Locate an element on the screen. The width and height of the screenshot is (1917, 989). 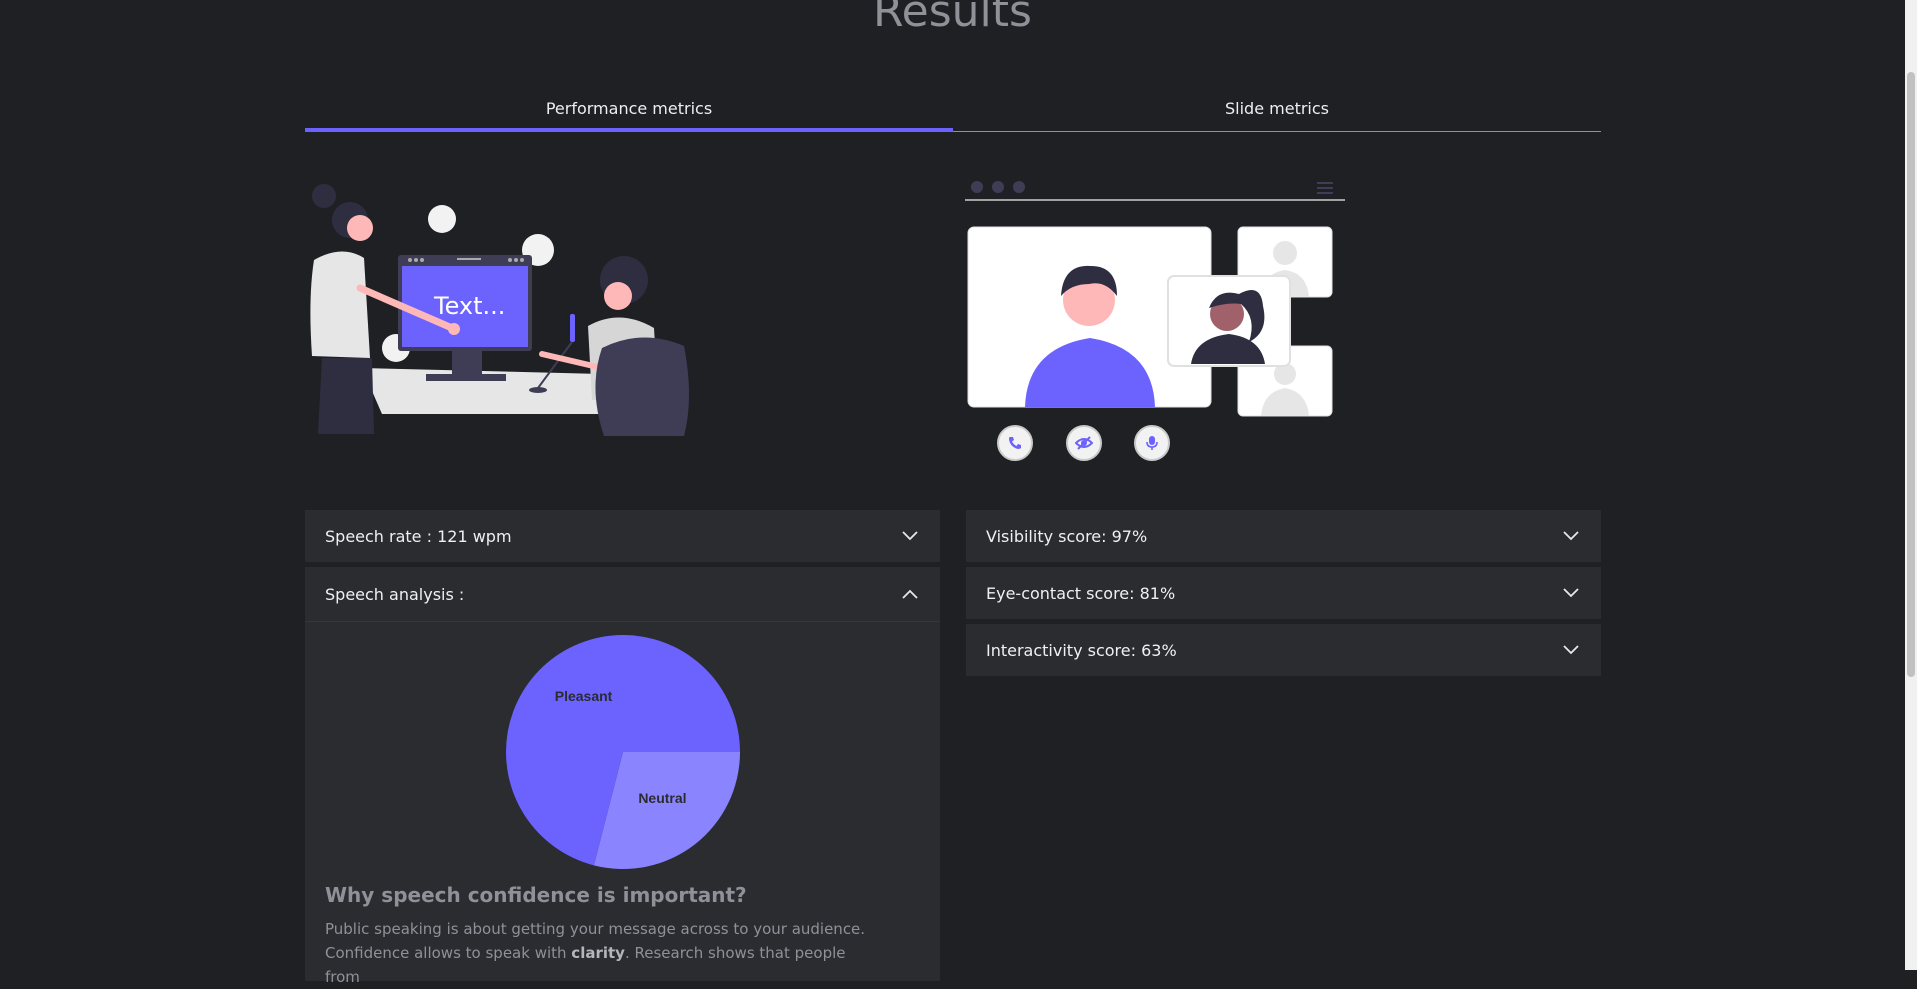
tab-slide-metrics: Slide metrics is located at coordinates (1277, 108).